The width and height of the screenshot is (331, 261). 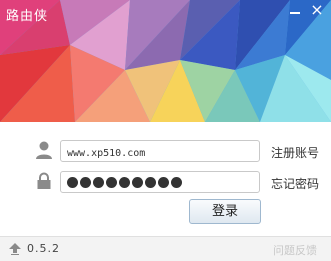 I want to click on window-title: 路由侠, so click(x=27, y=16).